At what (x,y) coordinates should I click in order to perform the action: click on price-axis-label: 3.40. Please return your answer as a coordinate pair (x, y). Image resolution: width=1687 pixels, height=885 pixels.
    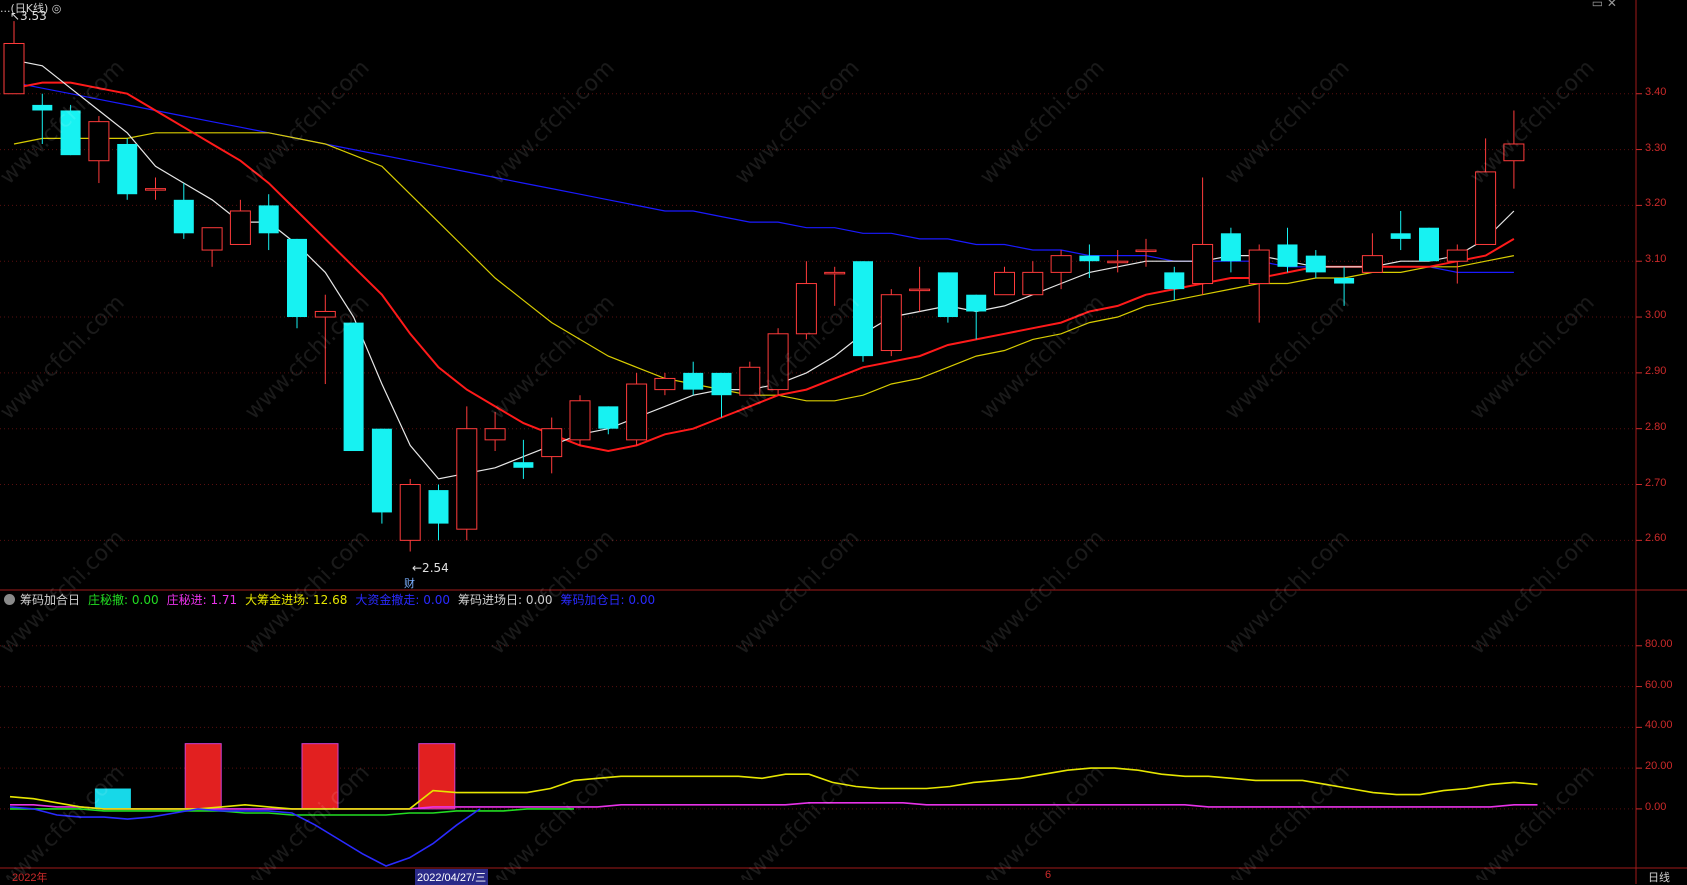
    Looking at the image, I should click on (1656, 91).